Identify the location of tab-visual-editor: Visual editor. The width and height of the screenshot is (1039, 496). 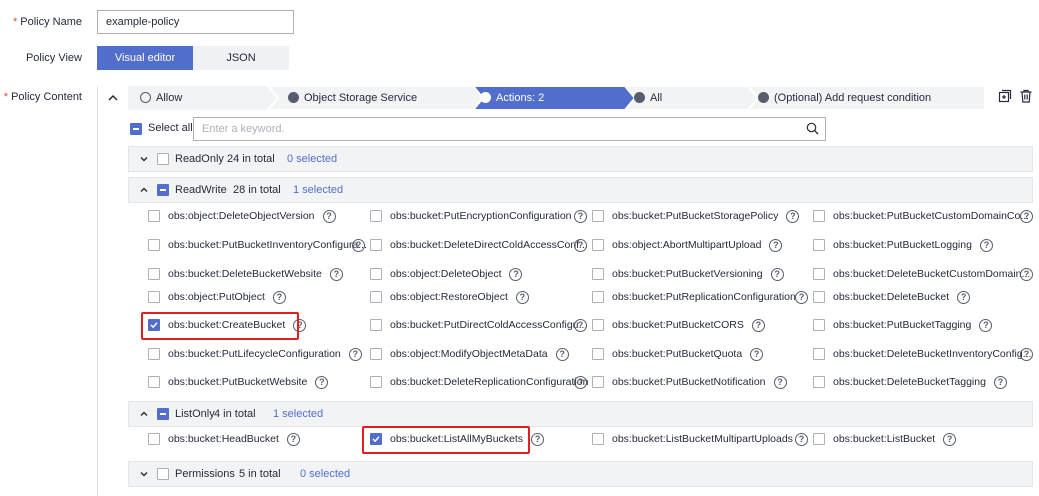
(145, 58).